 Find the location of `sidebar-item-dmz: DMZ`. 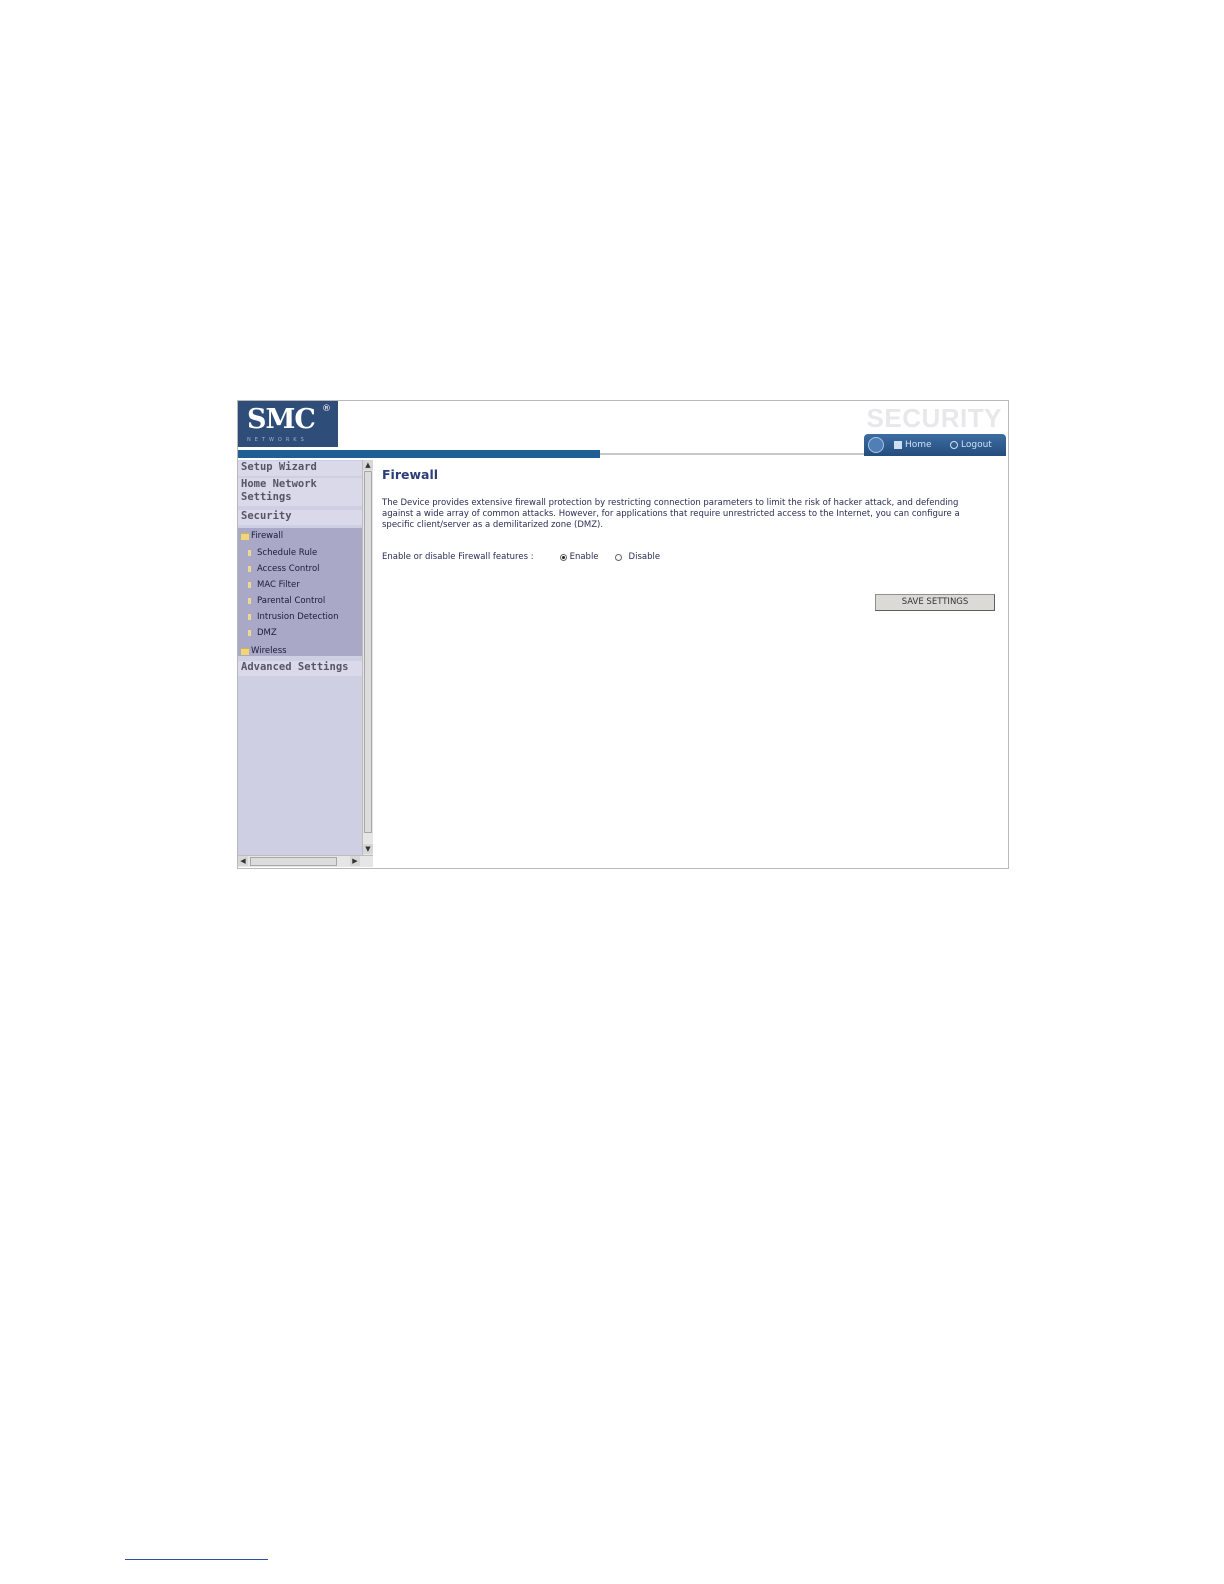

sidebar-item-dmz: DMZ is located at coordinates (262, 633).